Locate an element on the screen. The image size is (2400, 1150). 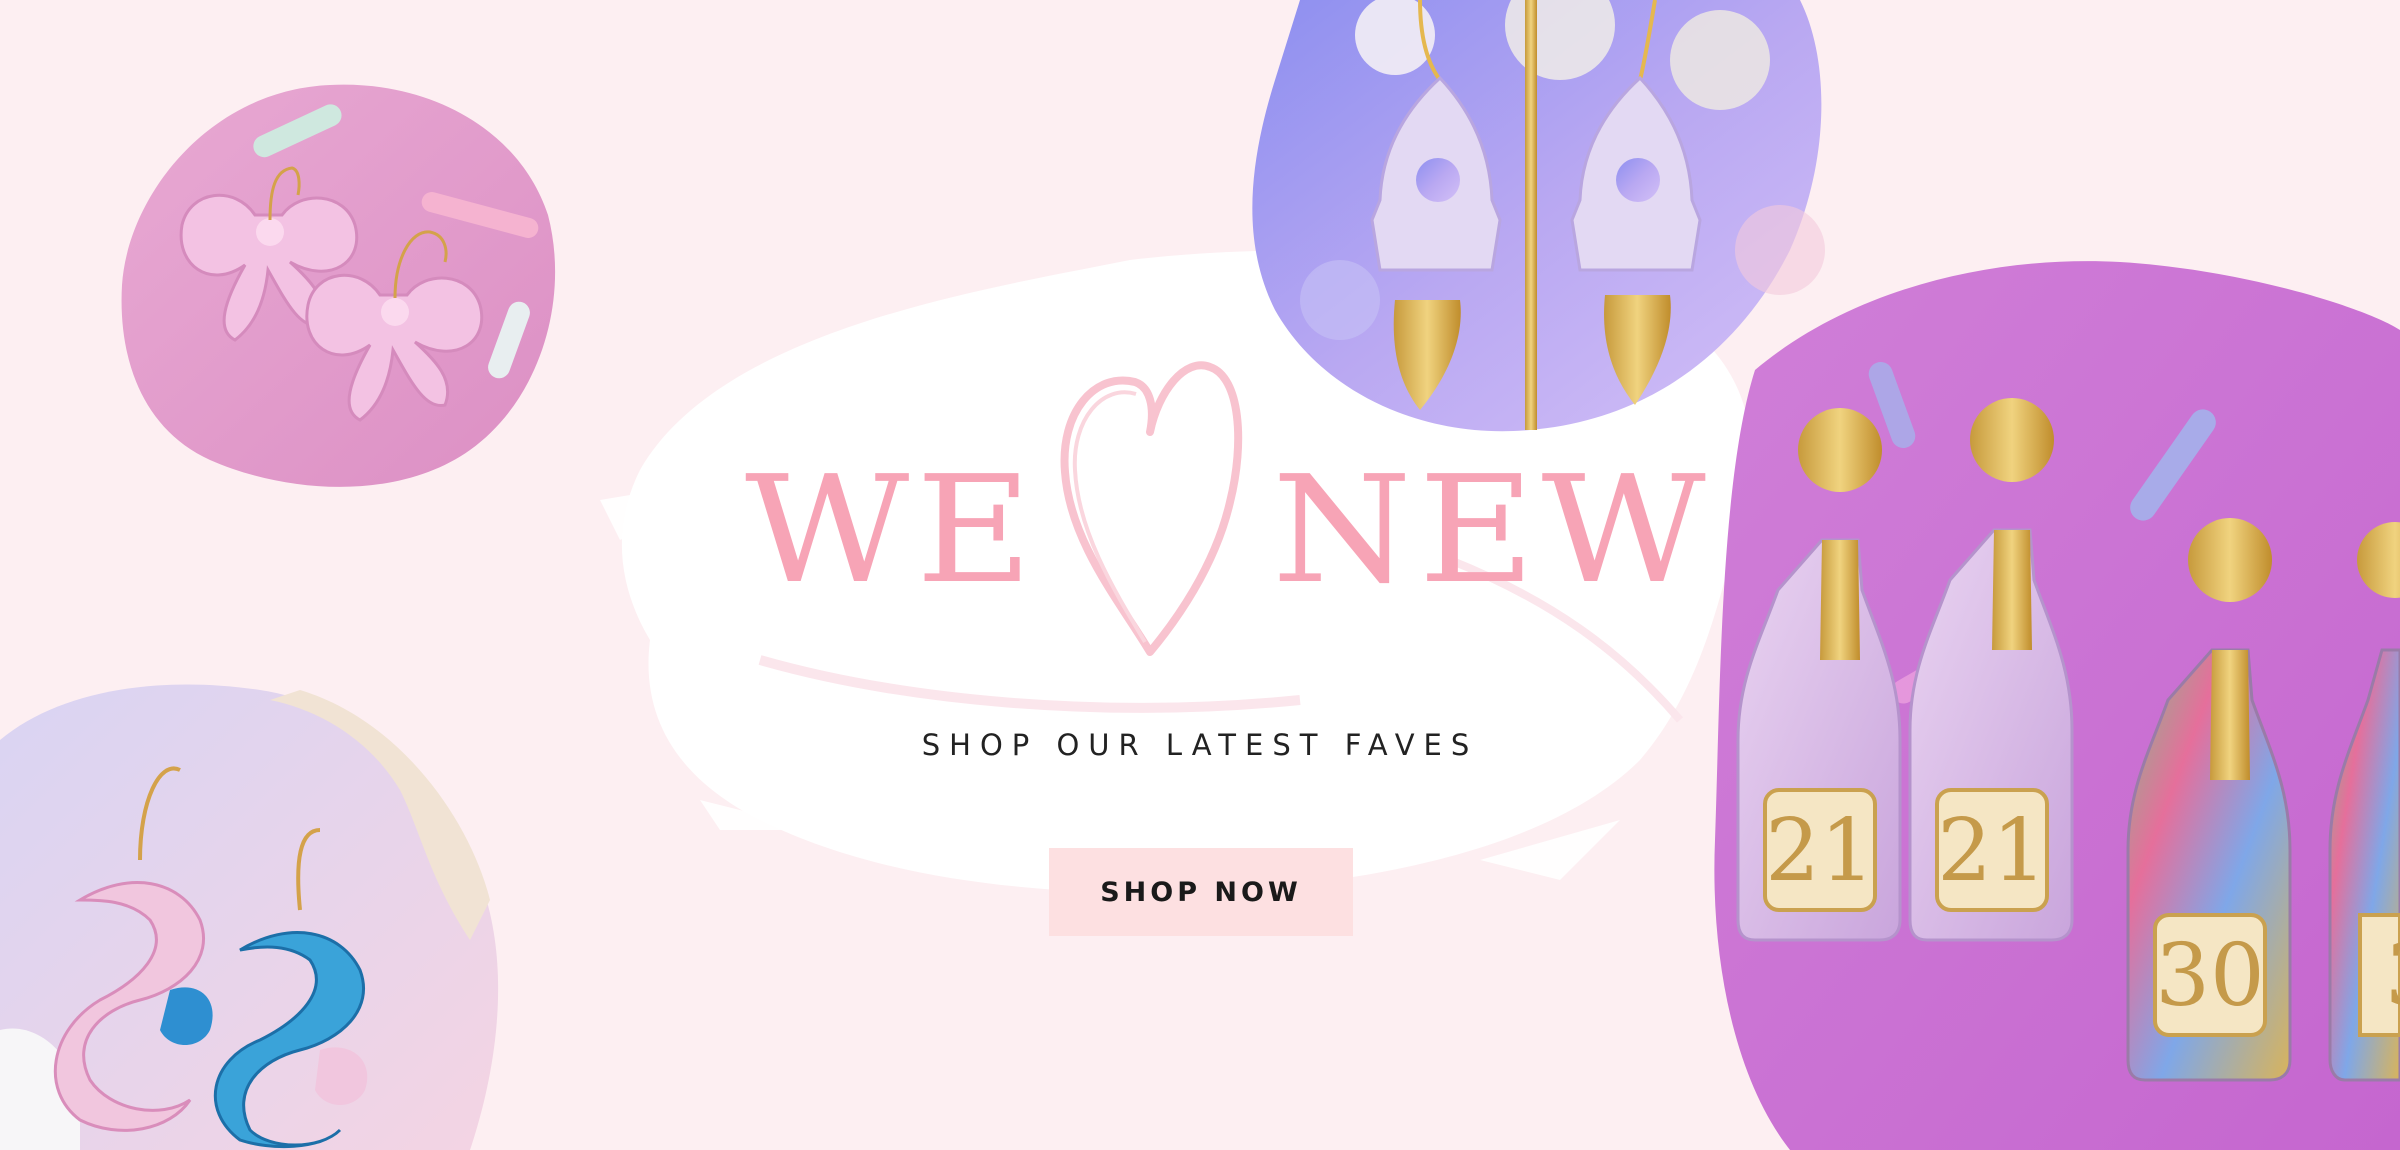
headline-we: WE is located at coordinates (892, 530).